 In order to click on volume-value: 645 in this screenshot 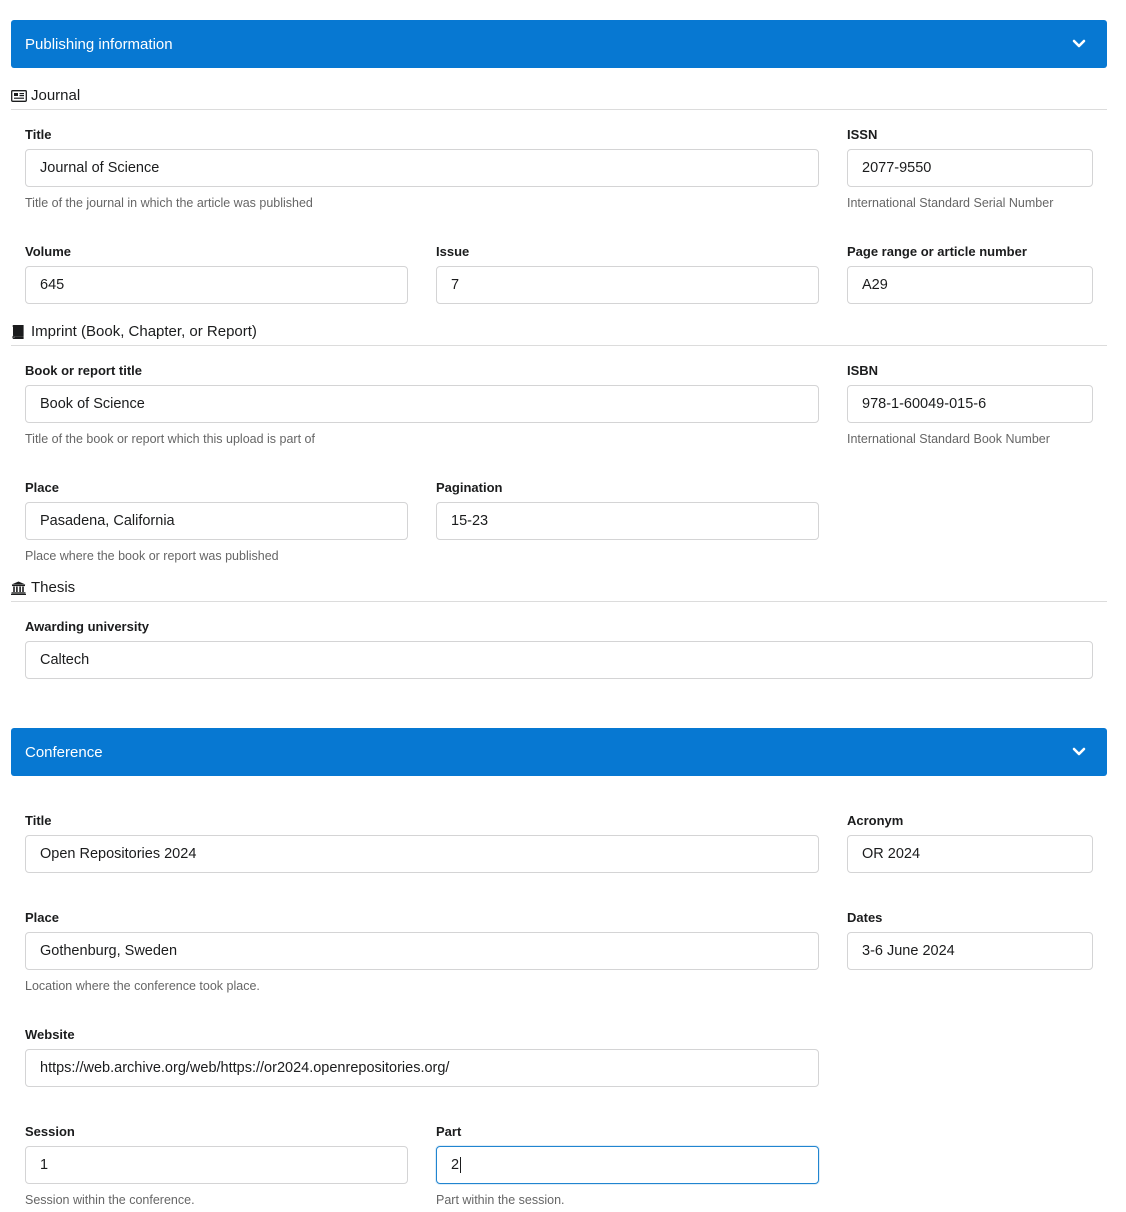, I will do `click(52, 285)`.